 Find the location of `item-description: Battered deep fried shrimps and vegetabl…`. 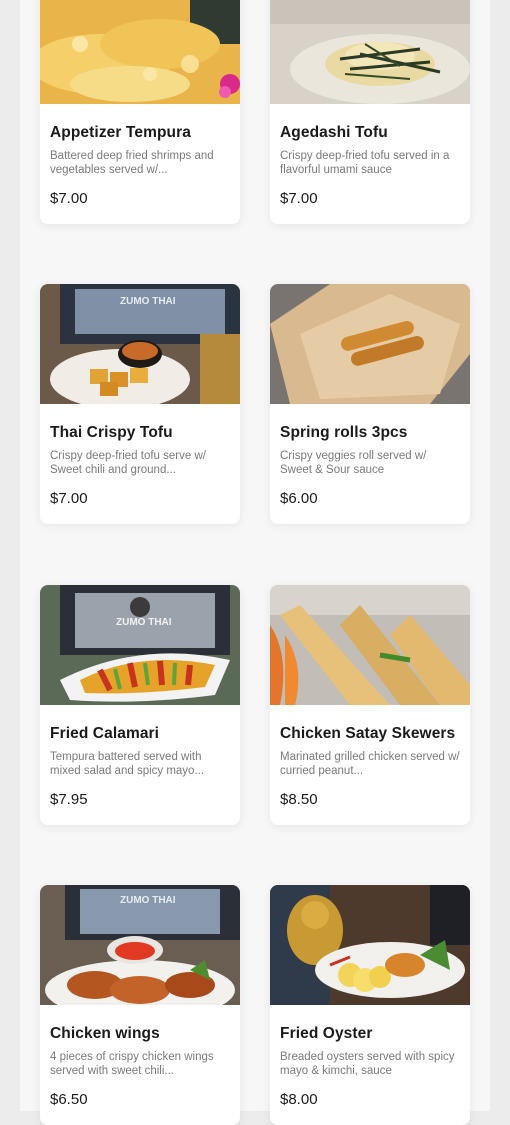

item-description: Battered deep fried shrimps and vegetabl… is located at coordinates (132, 163).